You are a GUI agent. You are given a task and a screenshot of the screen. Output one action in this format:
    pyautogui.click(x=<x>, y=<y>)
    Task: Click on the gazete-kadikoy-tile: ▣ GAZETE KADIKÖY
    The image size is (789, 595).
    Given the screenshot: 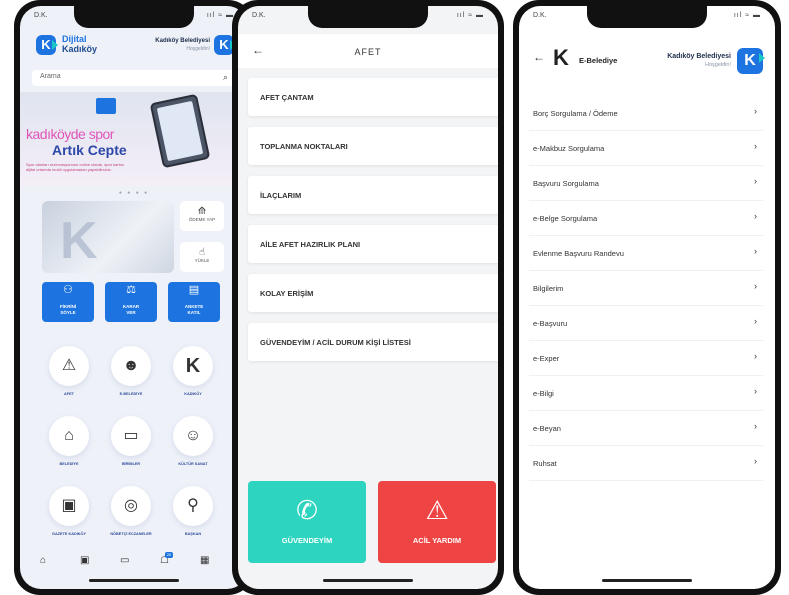 What is the action you would take?
    pyautogui.click(x=69, y=511)
    